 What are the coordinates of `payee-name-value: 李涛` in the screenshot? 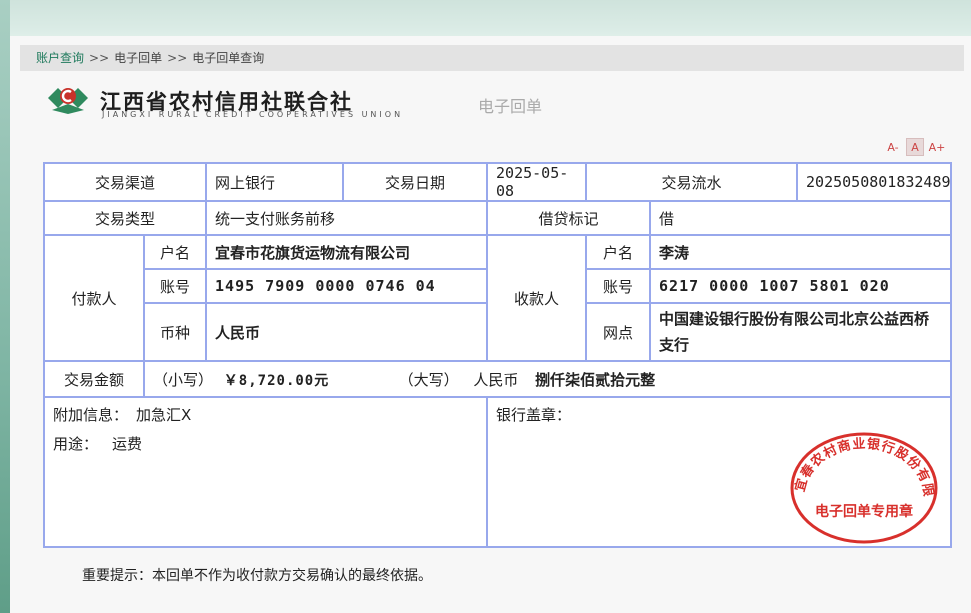 It's located at (801, 252).